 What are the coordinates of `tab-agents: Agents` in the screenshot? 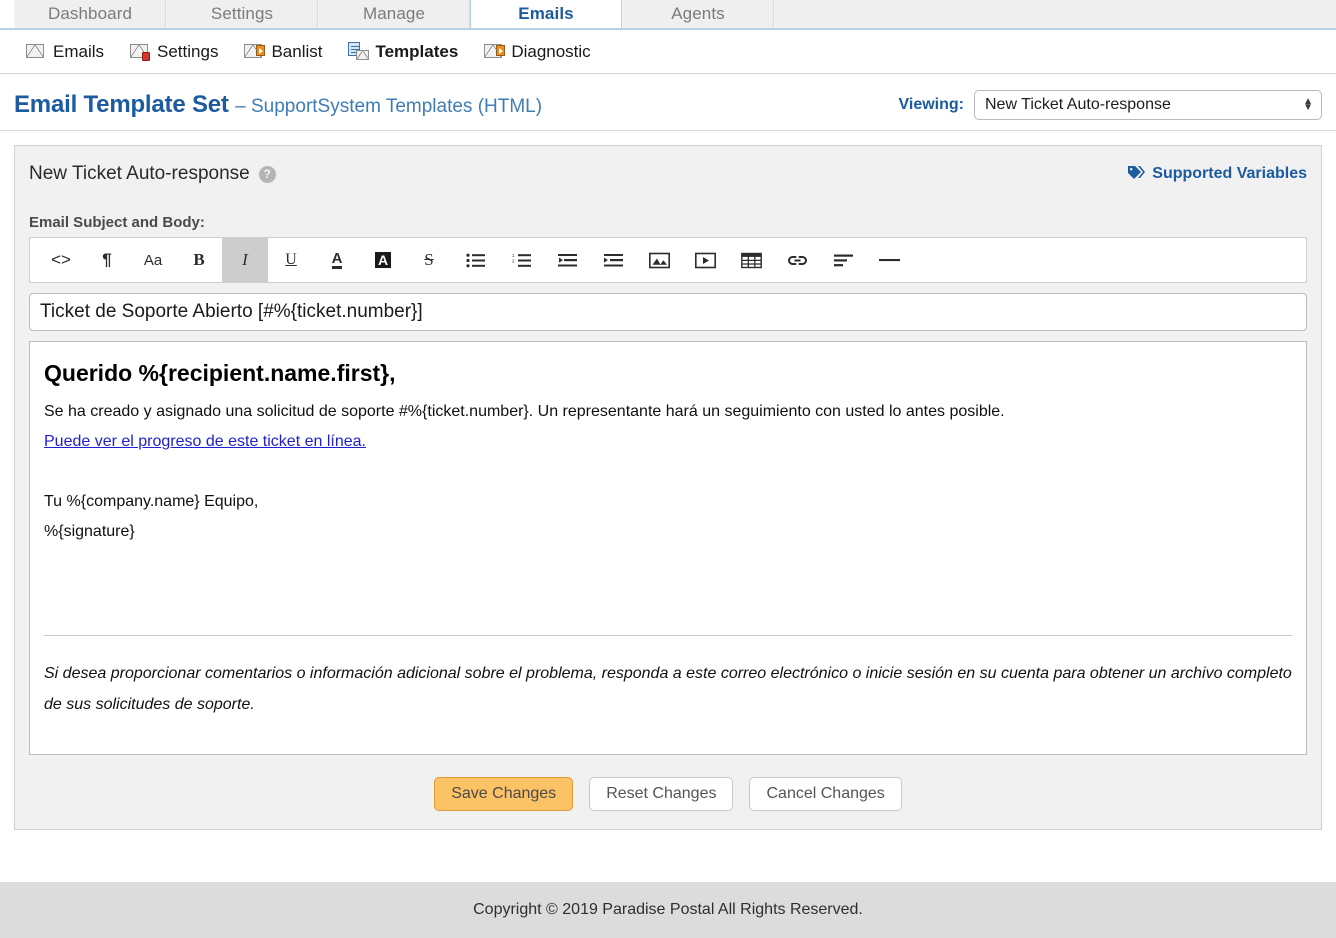 It's located at (698, 14).